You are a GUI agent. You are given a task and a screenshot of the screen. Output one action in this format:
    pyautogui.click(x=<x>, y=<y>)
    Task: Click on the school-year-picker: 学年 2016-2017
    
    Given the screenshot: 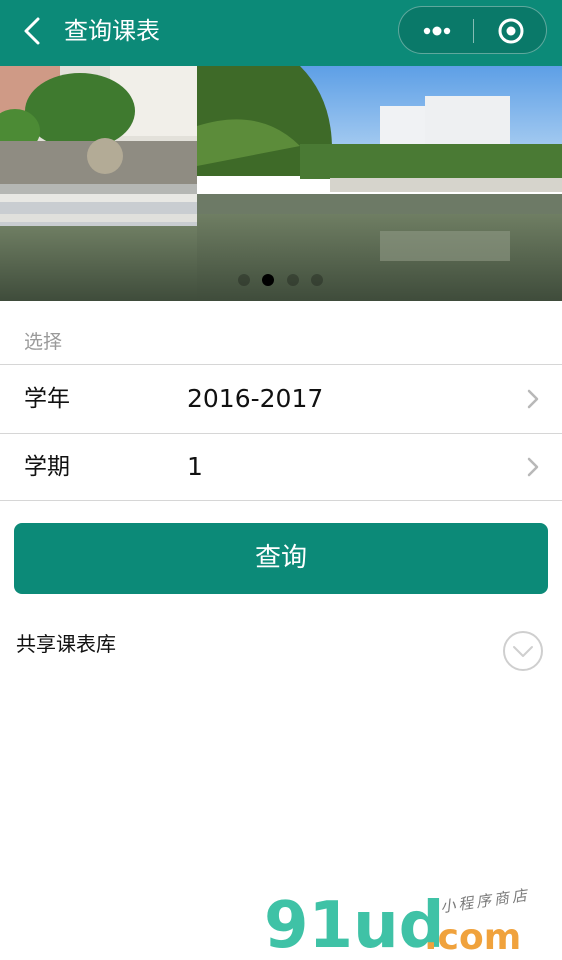 What is the action you would take?
    pyautogui.click(x=281, y=399)
    